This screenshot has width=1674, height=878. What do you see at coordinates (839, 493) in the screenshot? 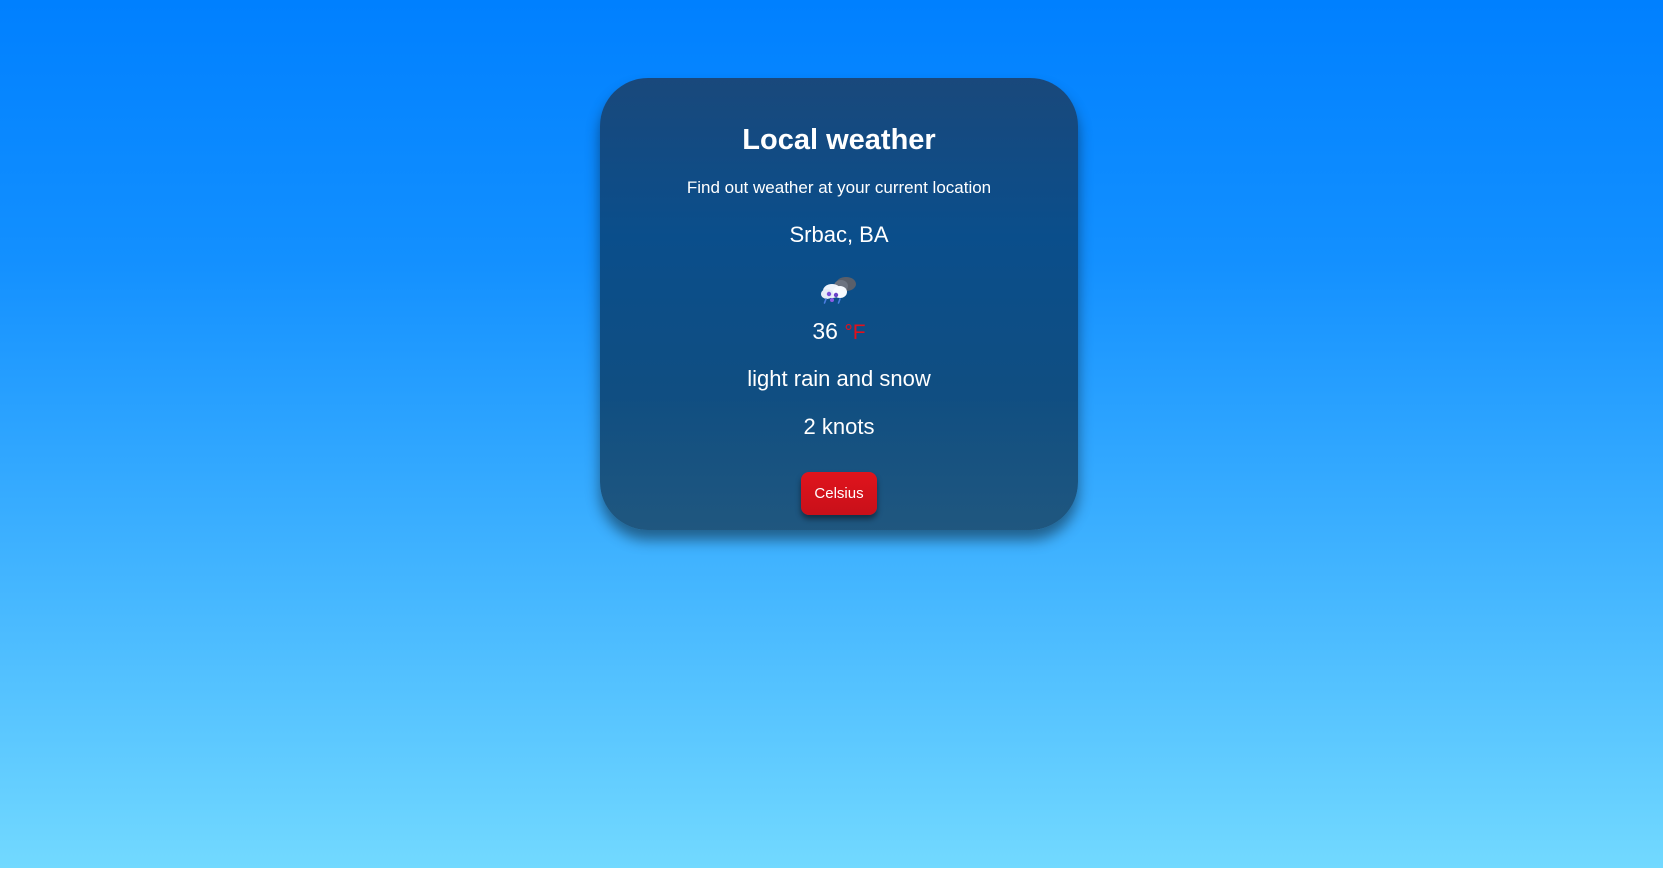
I see `celsius-toggle-button: Celsius` at bounding box center [839, 493].